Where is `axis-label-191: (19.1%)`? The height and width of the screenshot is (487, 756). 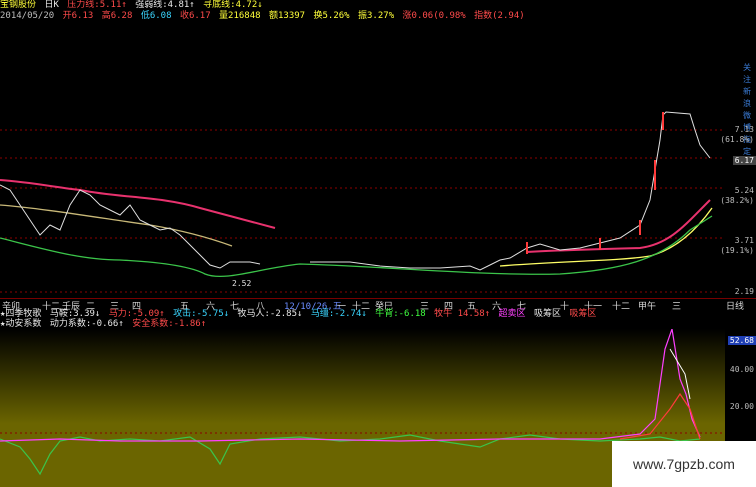 axis-label-191: (19.1%) is located at coordinates (737, 250).